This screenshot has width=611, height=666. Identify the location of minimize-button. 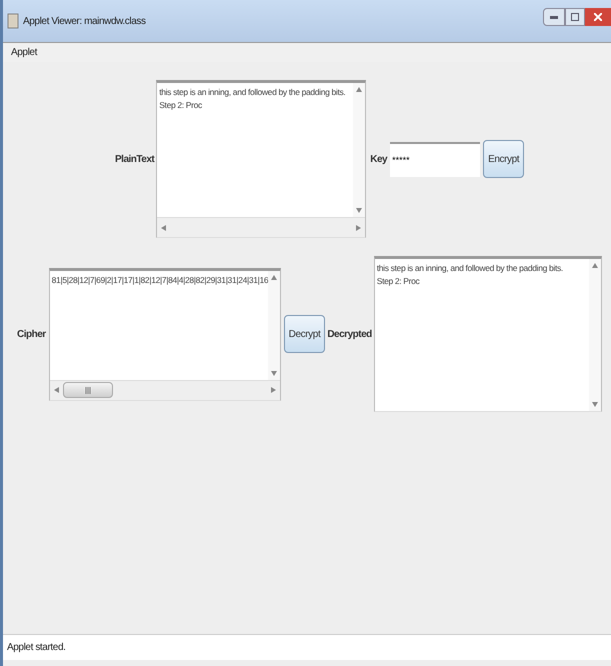
(554, 17).